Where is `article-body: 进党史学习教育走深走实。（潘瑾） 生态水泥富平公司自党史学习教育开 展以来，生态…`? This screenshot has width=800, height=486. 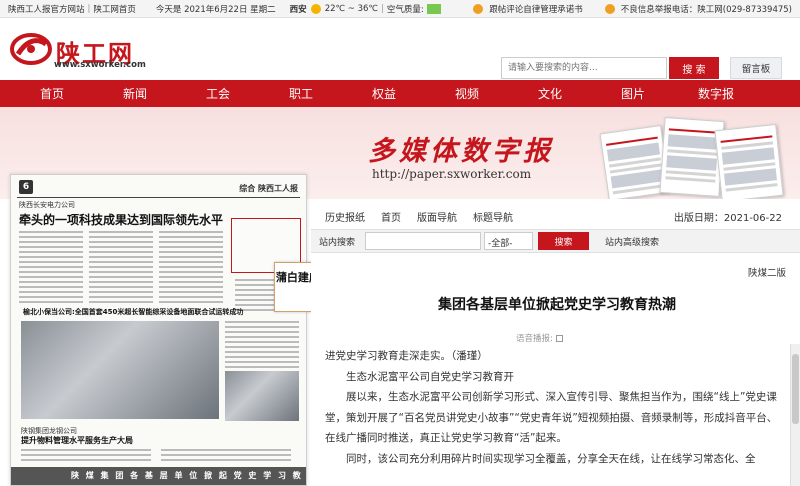
article-body: 进党史学习教育走深走实。（潘瑾） 生态水泥富平公司自党史学习教育开 展以来，生态… is located at coordinates (553, 407).